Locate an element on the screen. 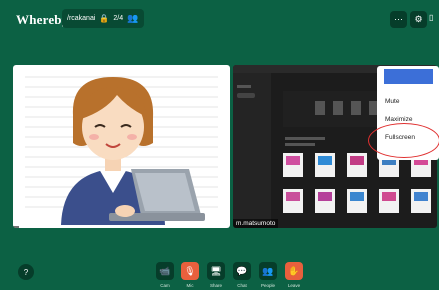 The width and height of the screenshot is (439, 290). more-icon: ⋯ is located at coordinates (398, 19).